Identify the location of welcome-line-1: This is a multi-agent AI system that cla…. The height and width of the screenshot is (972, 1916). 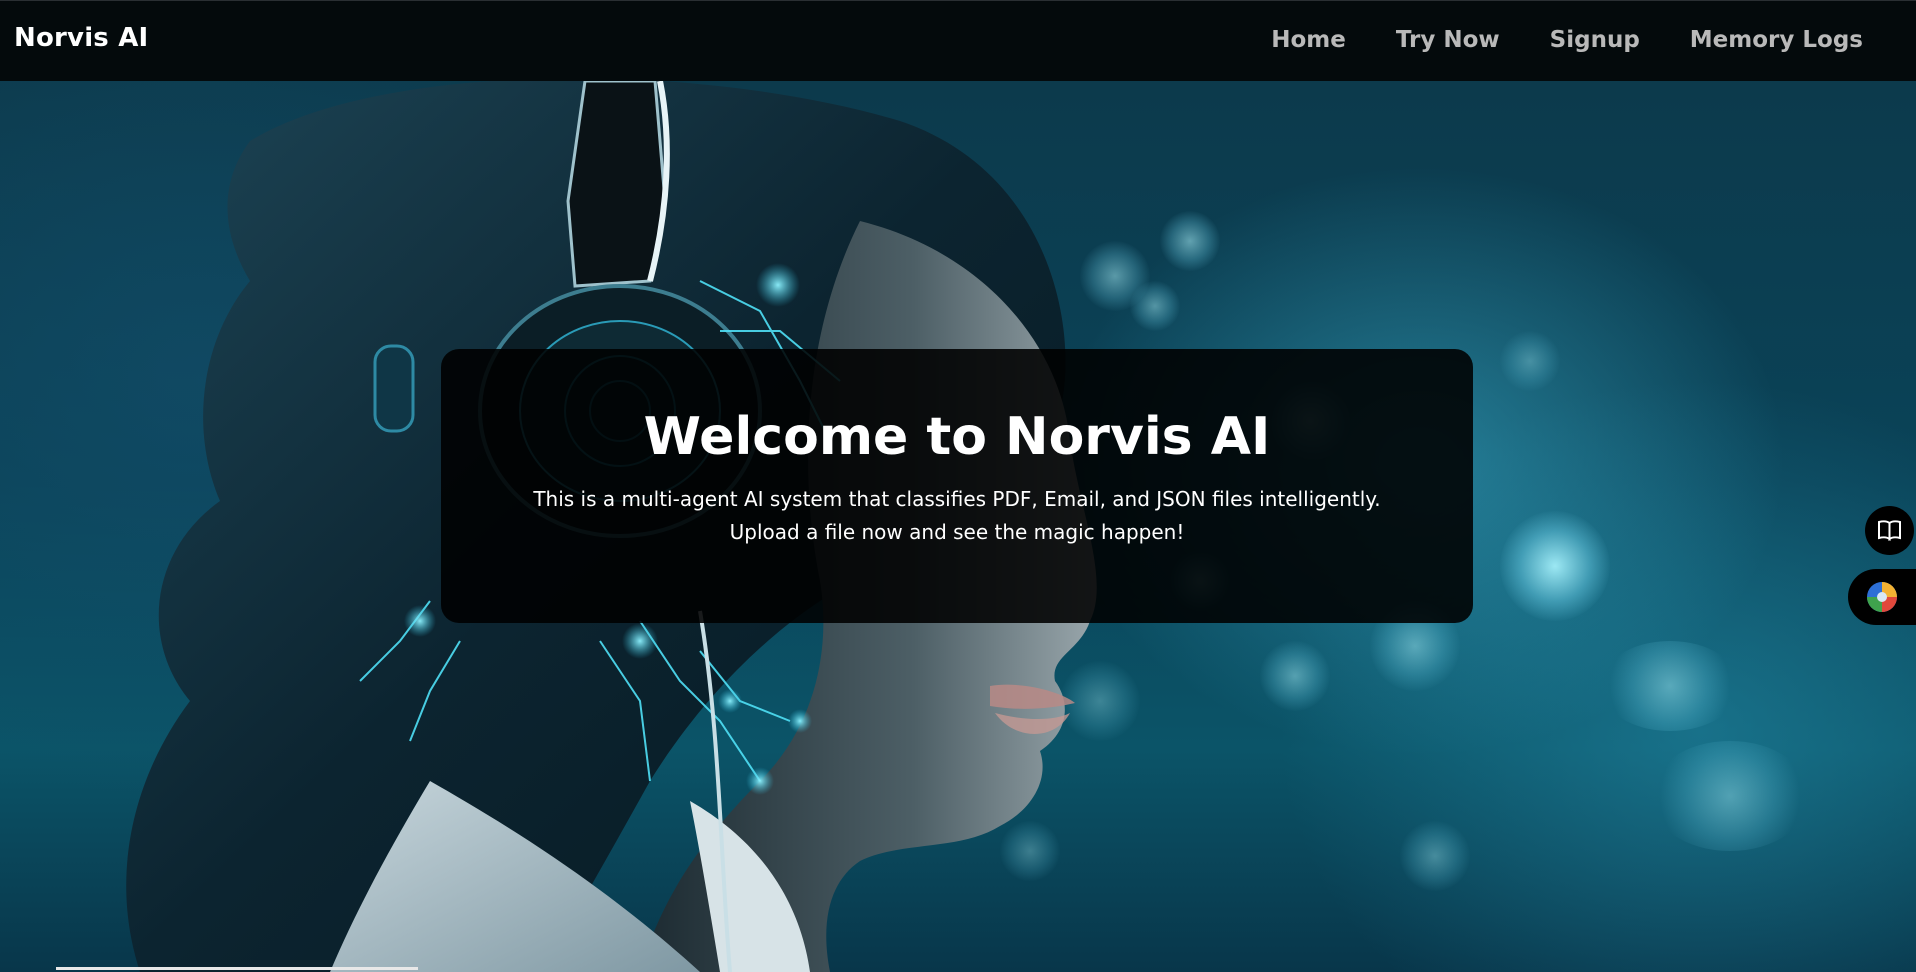
(957, 499).